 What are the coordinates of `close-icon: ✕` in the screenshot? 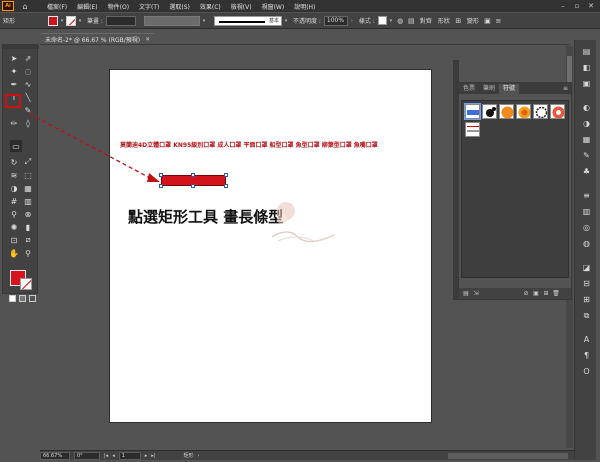 It's located at (147, 39).